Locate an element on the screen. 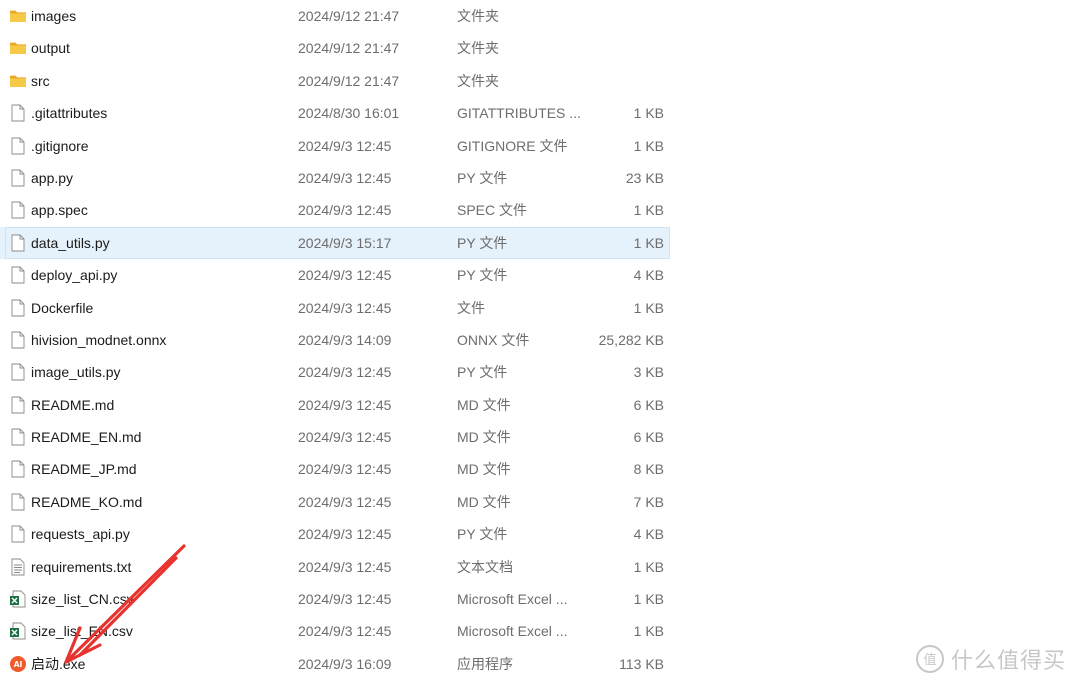 This screenshot has height=688, width=1080. watermark-logo-icon: 值 is located at coordinates (929, 659).